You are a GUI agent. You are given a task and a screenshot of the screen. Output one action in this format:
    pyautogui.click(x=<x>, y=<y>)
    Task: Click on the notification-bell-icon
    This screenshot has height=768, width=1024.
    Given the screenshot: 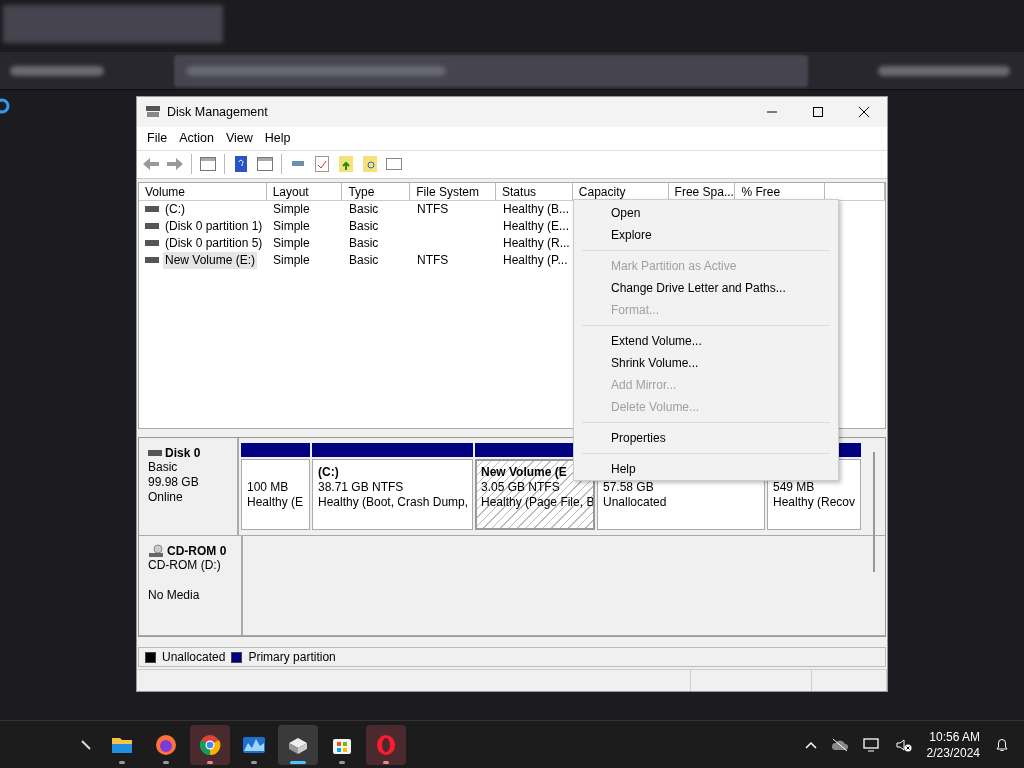 What is the action you would take?
    pyautogui.click(x=1002, y=744)
    